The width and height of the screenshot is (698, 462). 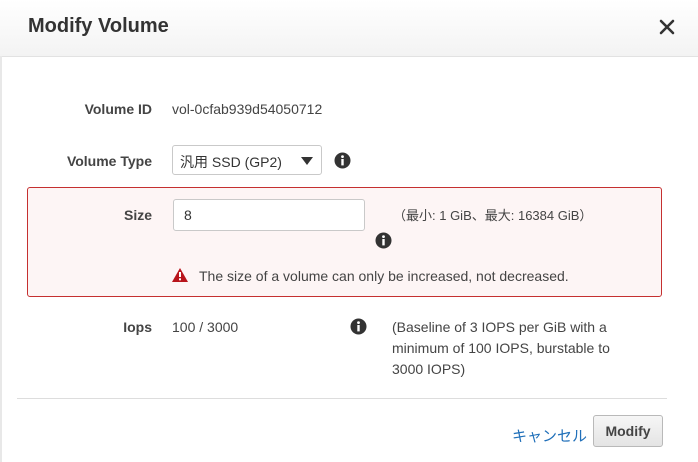 I want to click on iops-value: 100 / 3000, so click(x=205, y=327).